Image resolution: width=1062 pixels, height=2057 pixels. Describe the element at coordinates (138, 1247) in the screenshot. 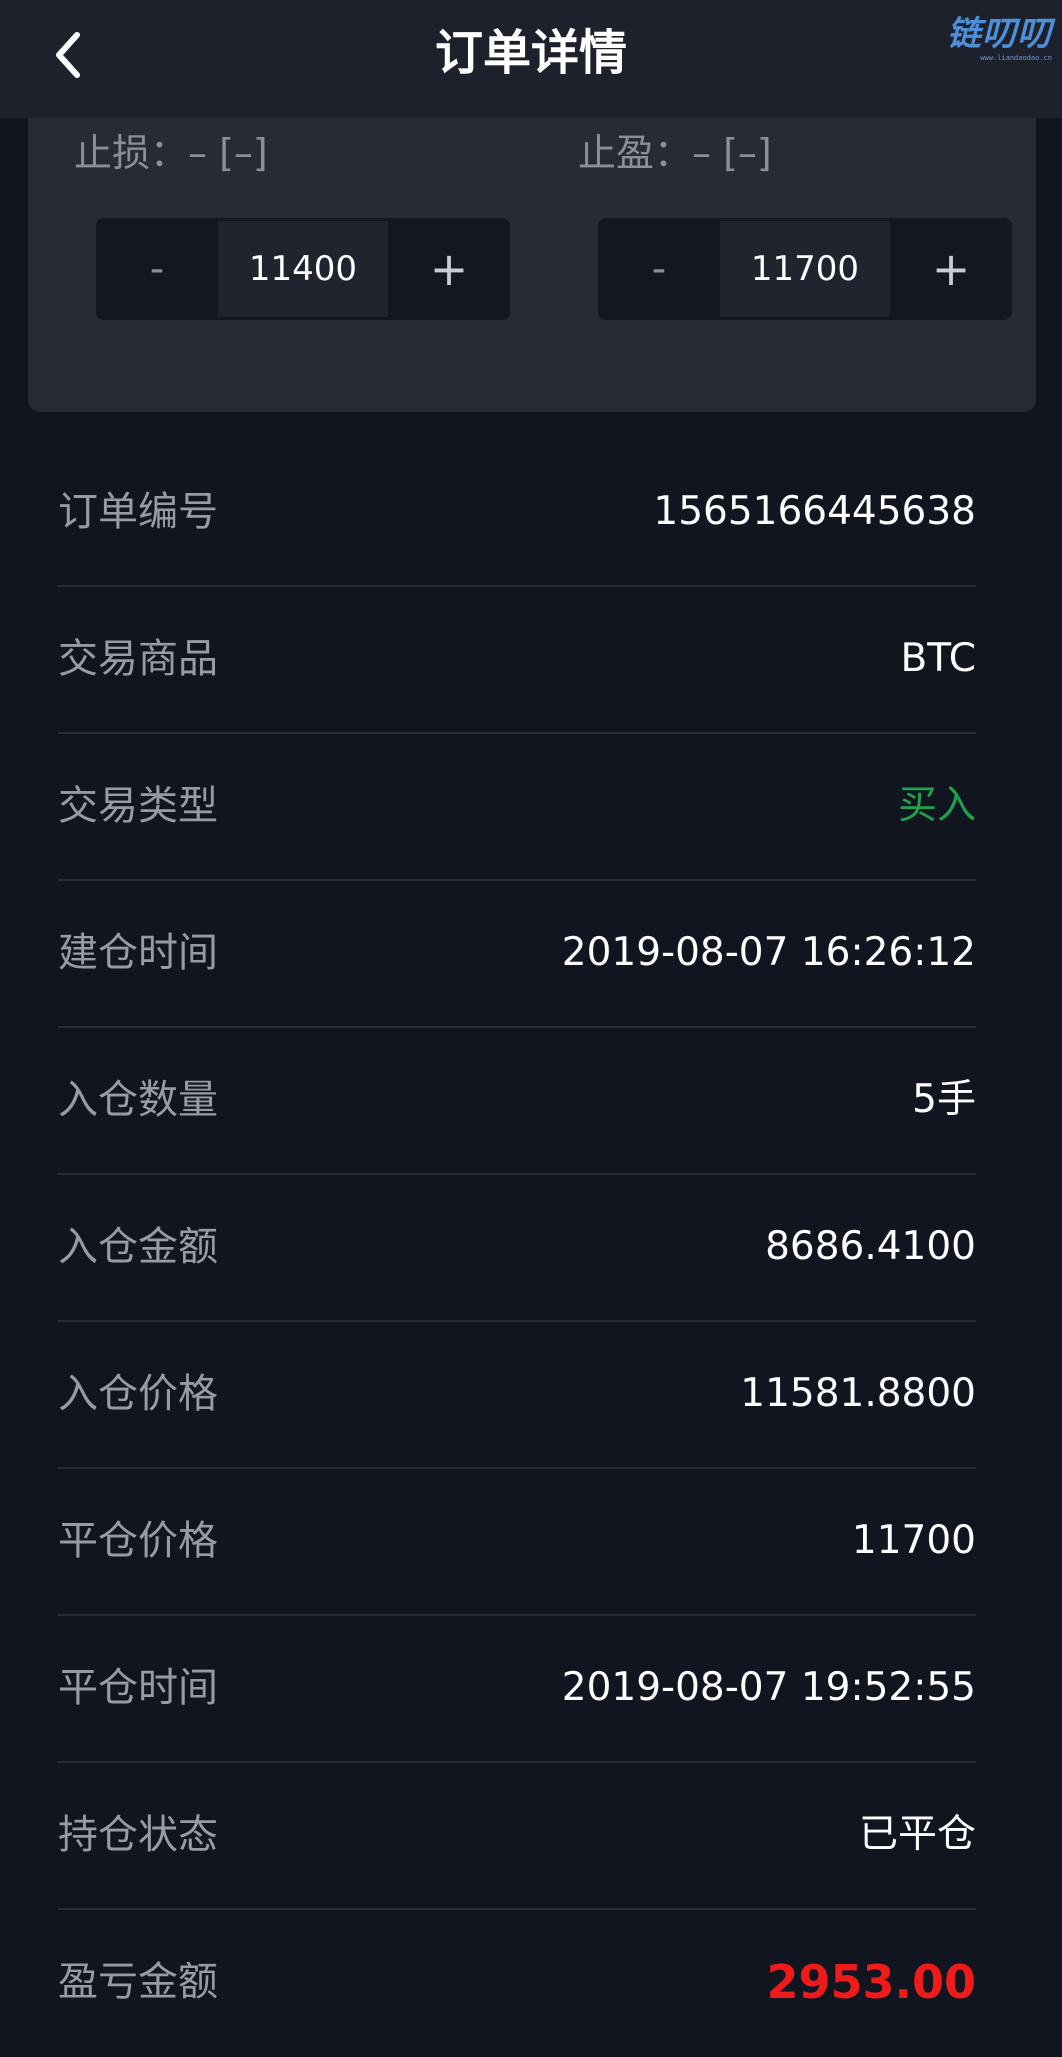

I see `detail-label: 入仓金额` at that location.